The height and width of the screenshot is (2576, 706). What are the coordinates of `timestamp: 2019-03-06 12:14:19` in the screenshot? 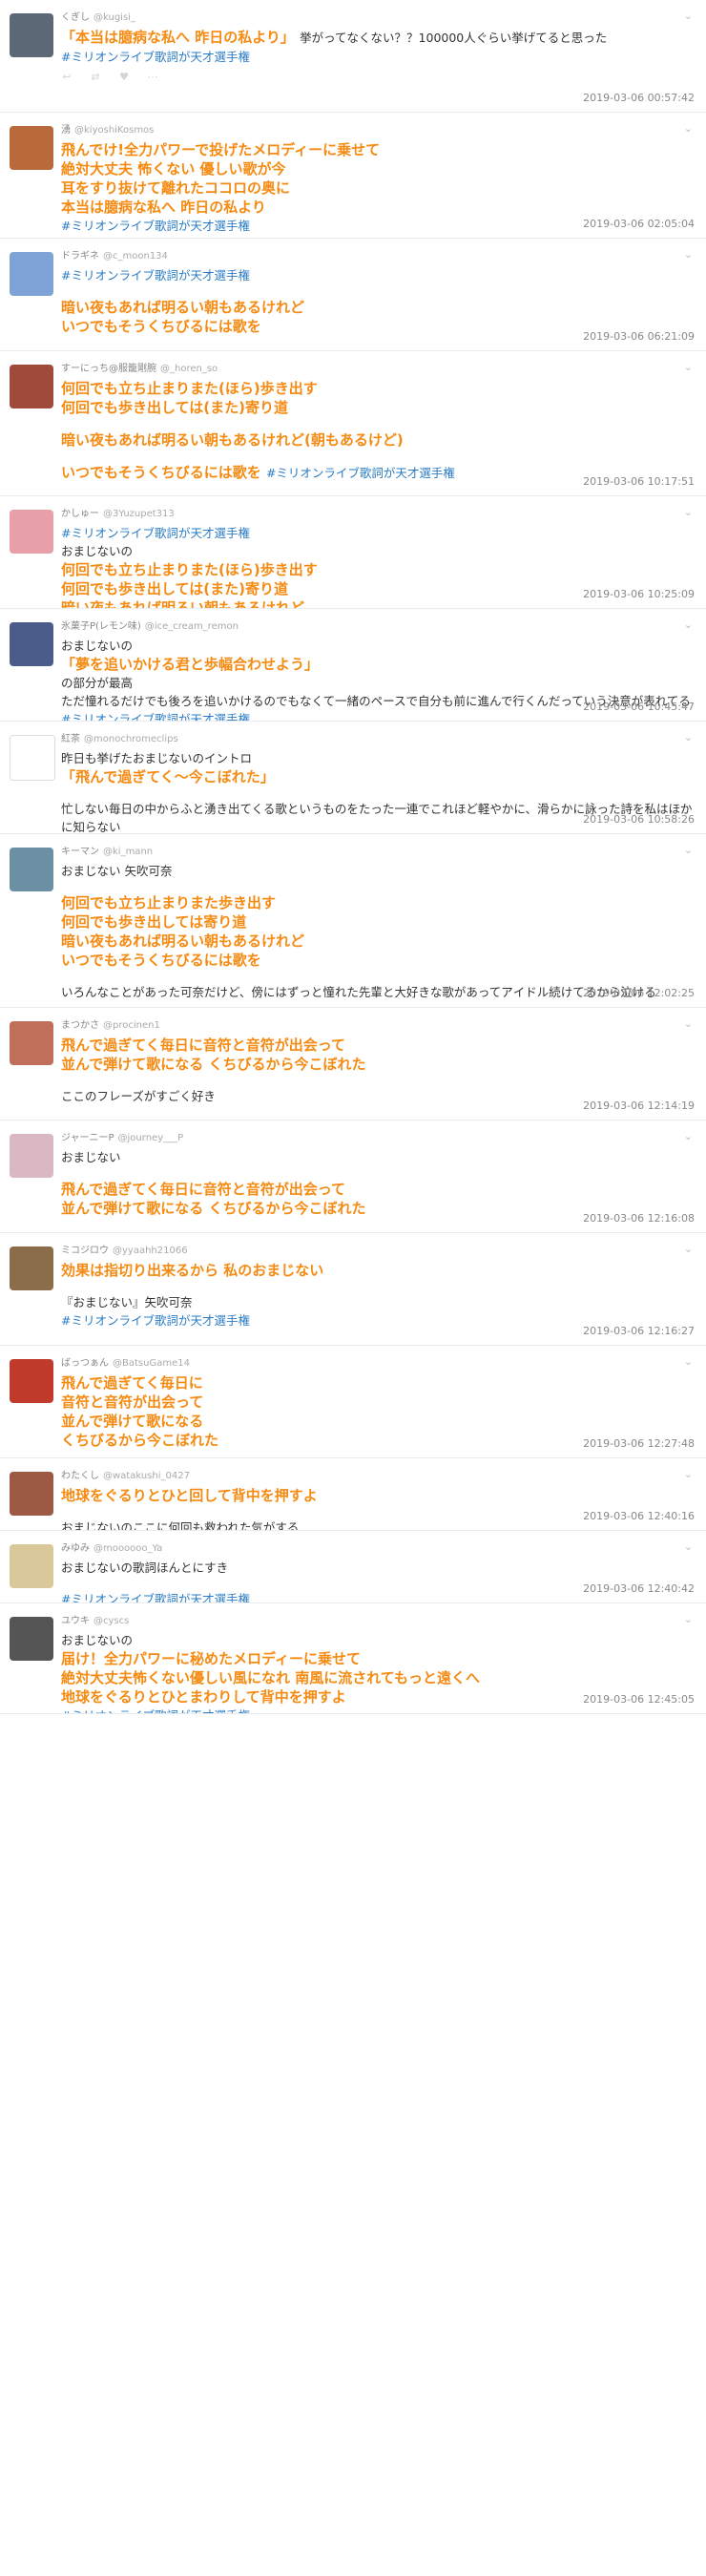 It's located at (639, 1106).